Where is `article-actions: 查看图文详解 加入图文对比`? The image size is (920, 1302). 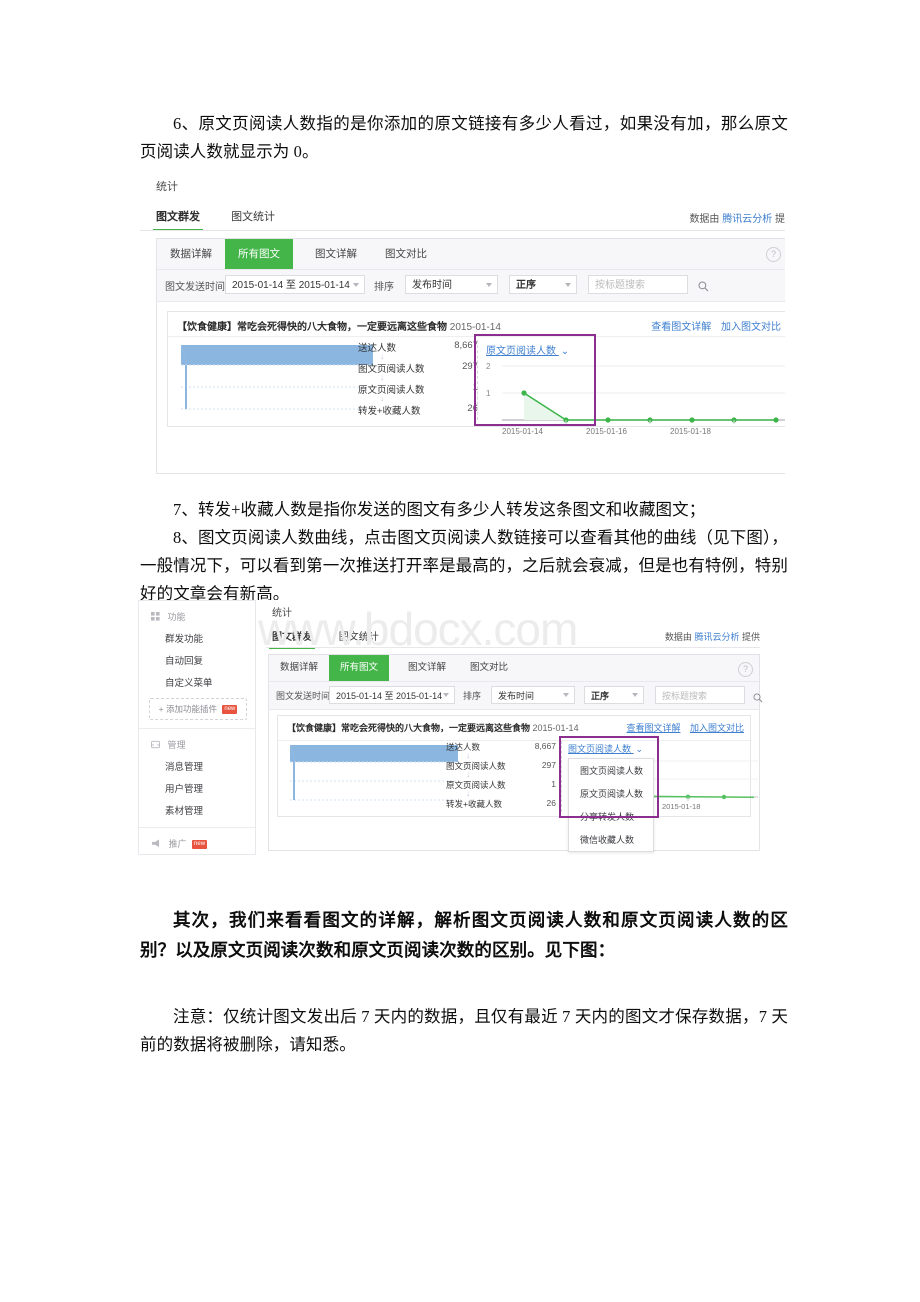
article-actions: 查看图文详解 加入图文对比 is located at coordinates (681, 727).